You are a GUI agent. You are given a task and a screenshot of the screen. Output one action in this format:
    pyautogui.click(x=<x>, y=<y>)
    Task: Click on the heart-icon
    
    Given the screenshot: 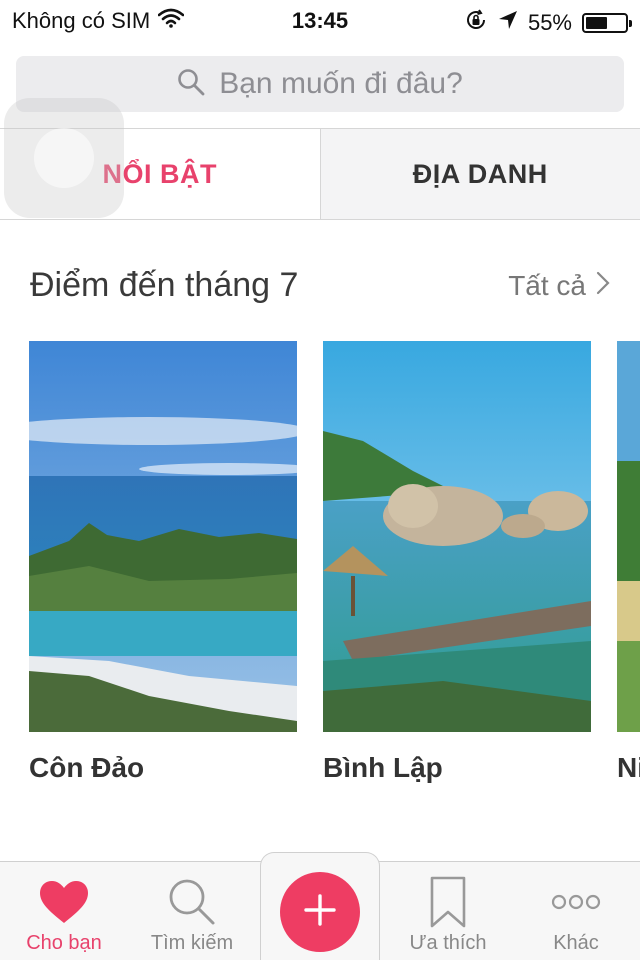 What is the action you would take?
    pyautogui.click(x=64, y=902)
    